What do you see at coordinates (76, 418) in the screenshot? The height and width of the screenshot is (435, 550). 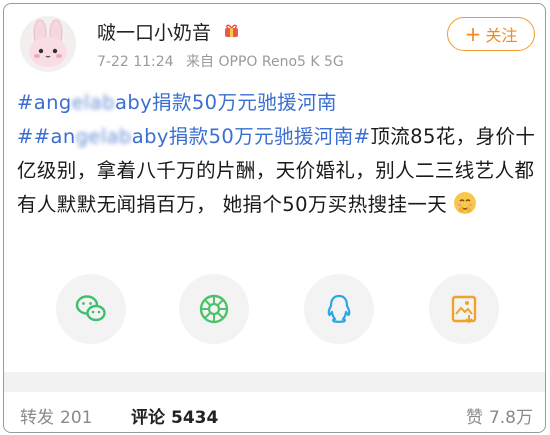 I see `repost-count: 201` at bounding box center [76, 418].